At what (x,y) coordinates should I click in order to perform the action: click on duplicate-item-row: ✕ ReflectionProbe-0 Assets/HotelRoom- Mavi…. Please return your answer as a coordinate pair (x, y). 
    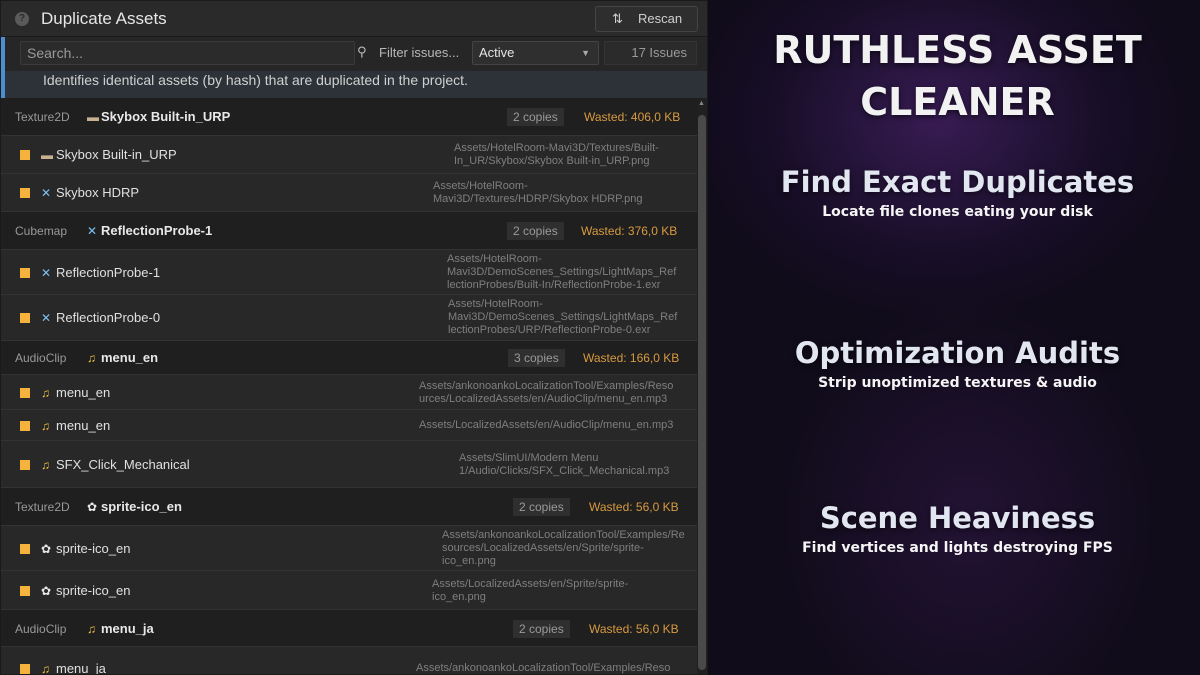
    Looking at the image, I should click on (349, 318).